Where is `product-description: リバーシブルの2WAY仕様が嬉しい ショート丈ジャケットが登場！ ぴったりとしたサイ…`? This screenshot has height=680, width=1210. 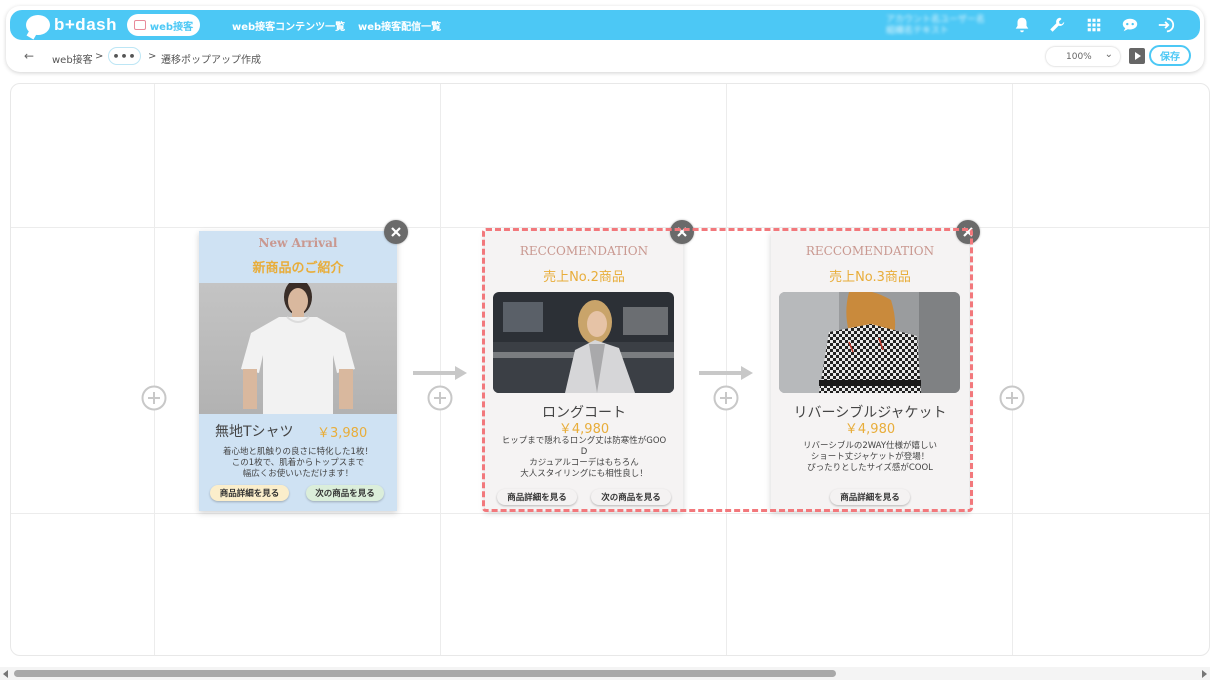 product-description: リバーシブルの2WAY仕様が嬉しい ショート丈ジャケットが登場！ ぴったりとしたサイ… is located at coordinates (870, 457).